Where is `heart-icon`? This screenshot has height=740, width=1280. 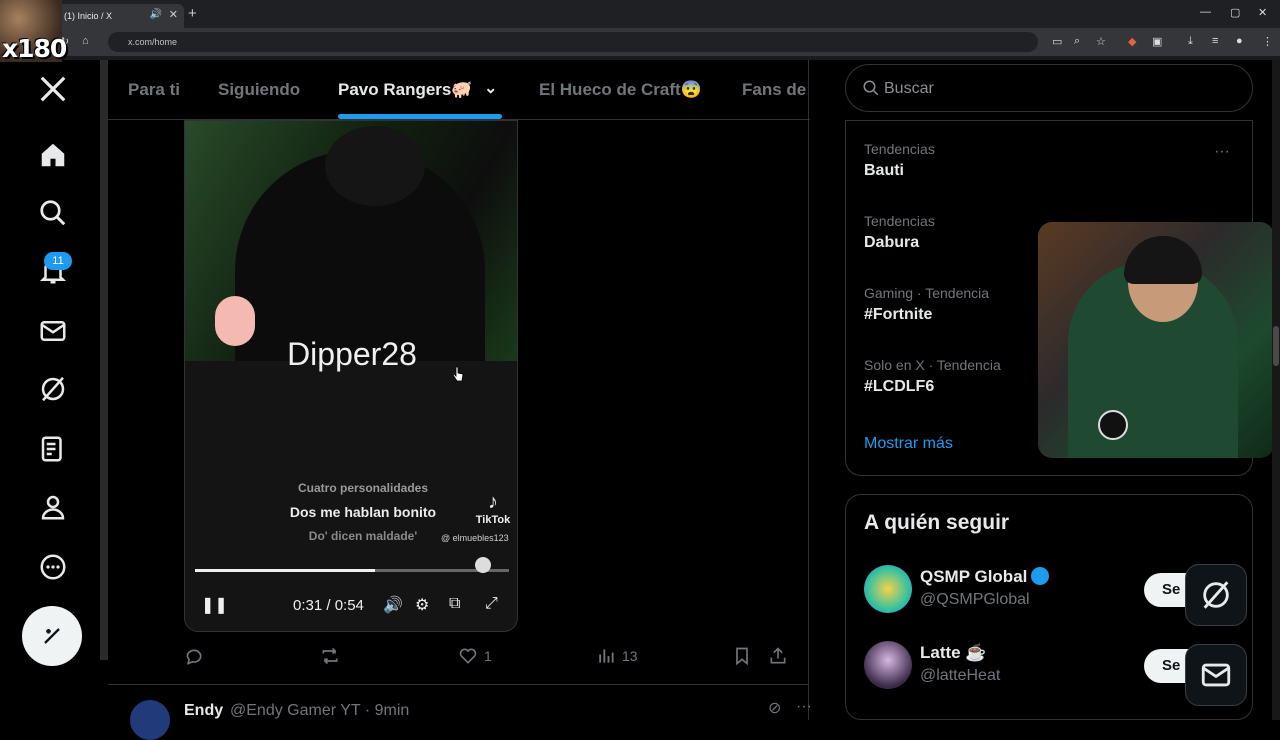
heart-icon is located at coordinates (468, 656).